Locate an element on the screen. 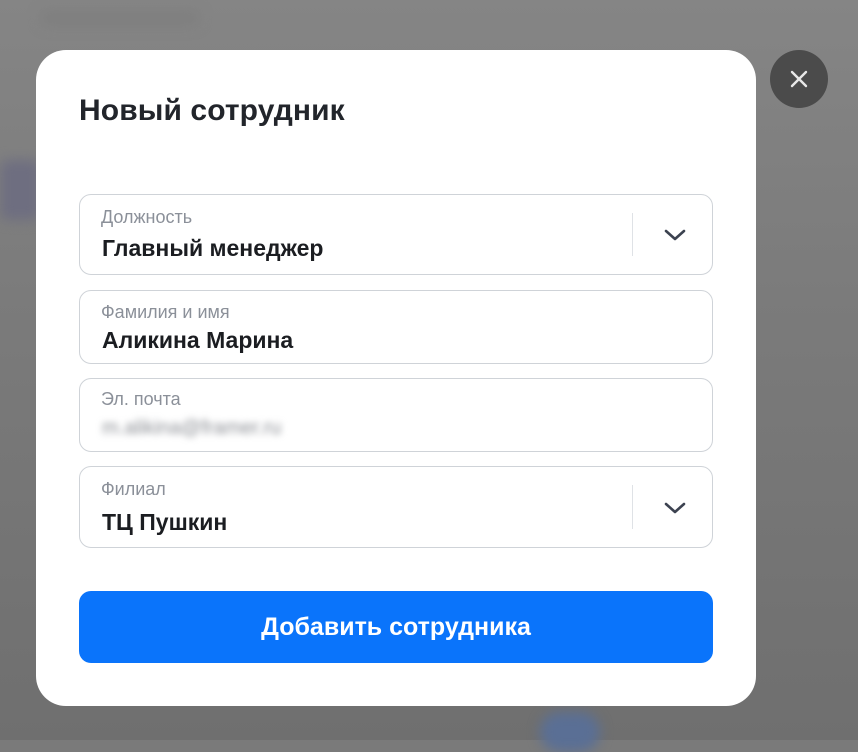 Image resolution: width=858 pixels, height=752 pixels. close-icon is located at coordinates (799, 79).